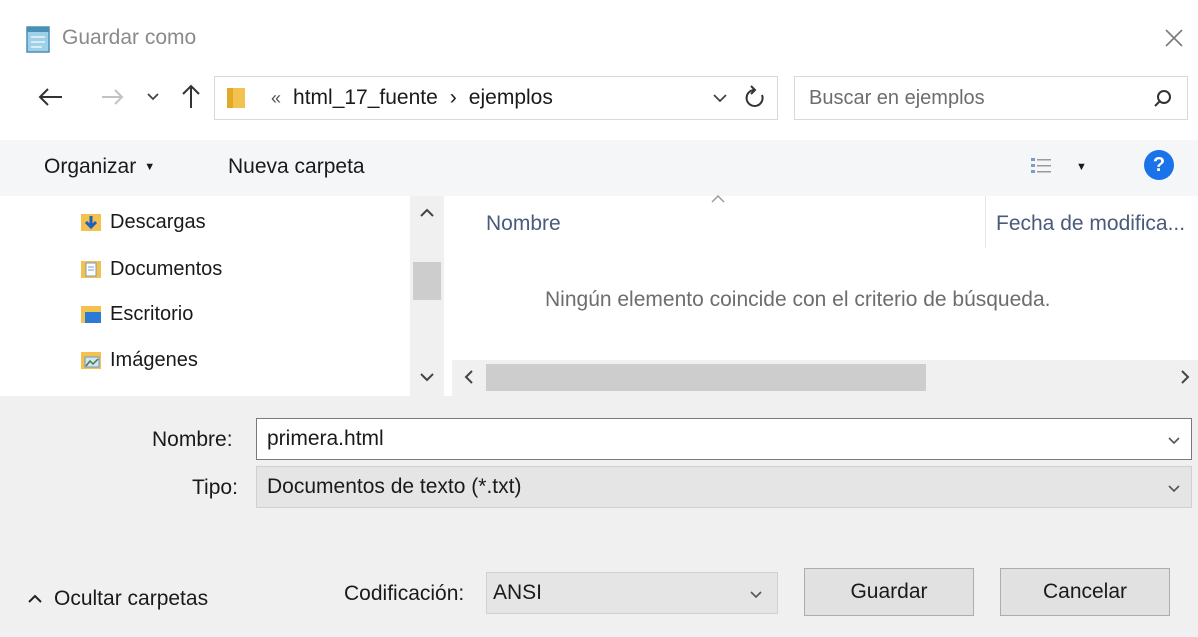 The image size is (1198, 637). What do you see at coordinates (718, 200) in the screenshot?
I see `sort-ascending-icon` at bounding box center [718, 200].